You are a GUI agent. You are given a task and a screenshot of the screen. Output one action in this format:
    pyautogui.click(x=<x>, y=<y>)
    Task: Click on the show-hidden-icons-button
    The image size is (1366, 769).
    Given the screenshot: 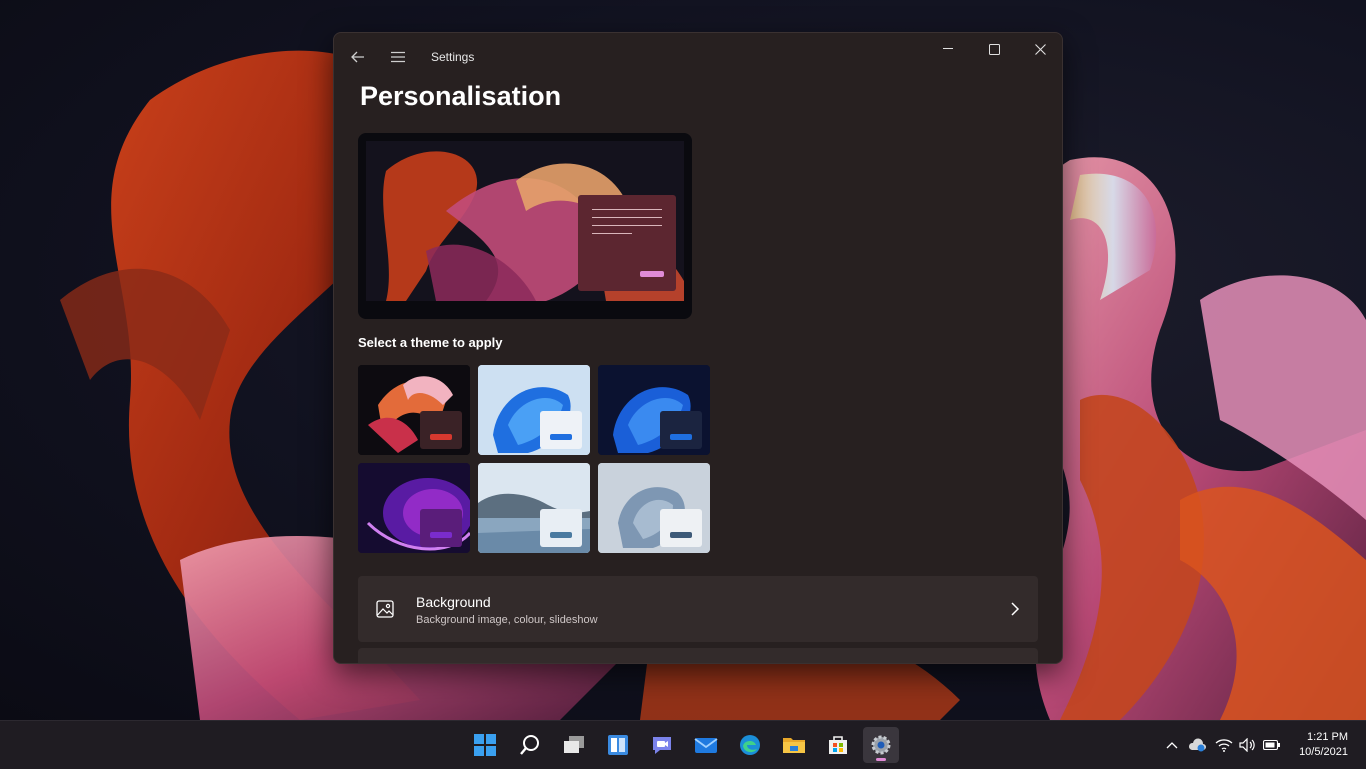 What is the action you would take?
    pyautogui.click(x=1172, y=745)
    